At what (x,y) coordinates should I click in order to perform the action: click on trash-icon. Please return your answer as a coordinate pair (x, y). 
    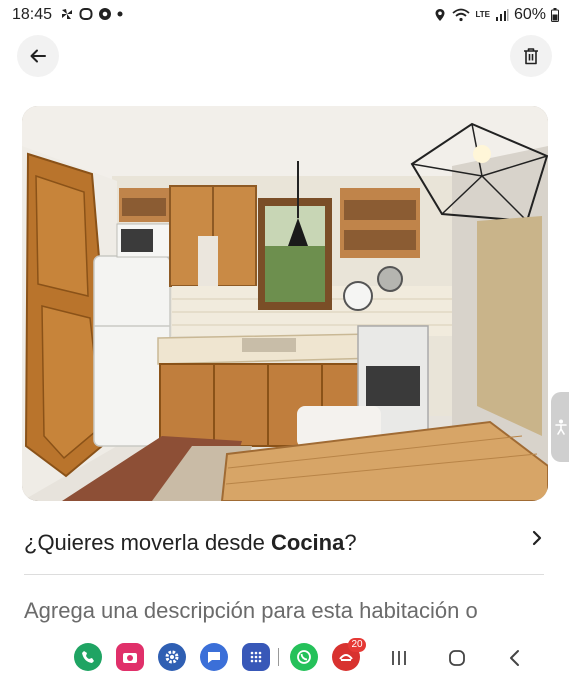
    Looking at the image, I should click on (531, 56).